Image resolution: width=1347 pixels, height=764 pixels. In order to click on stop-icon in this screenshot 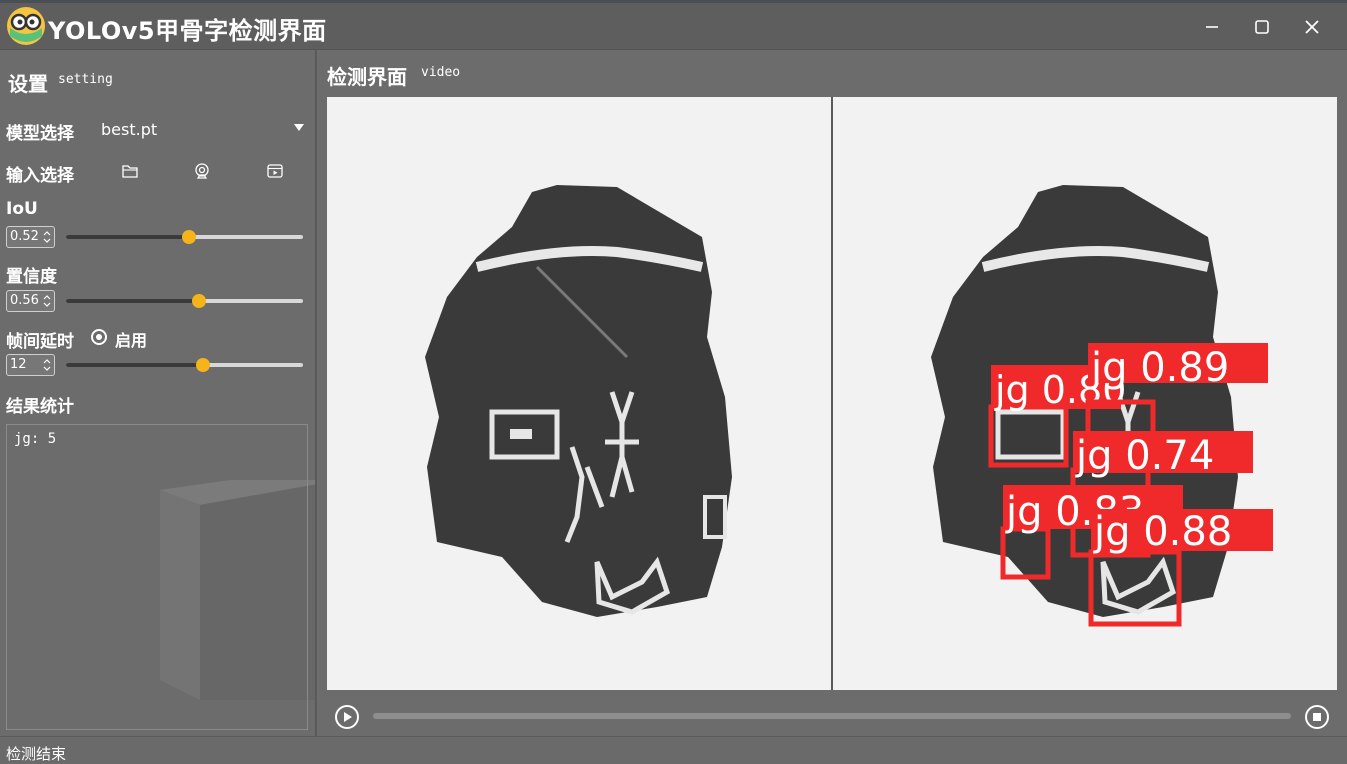, I will do `click(1317, 717)`.